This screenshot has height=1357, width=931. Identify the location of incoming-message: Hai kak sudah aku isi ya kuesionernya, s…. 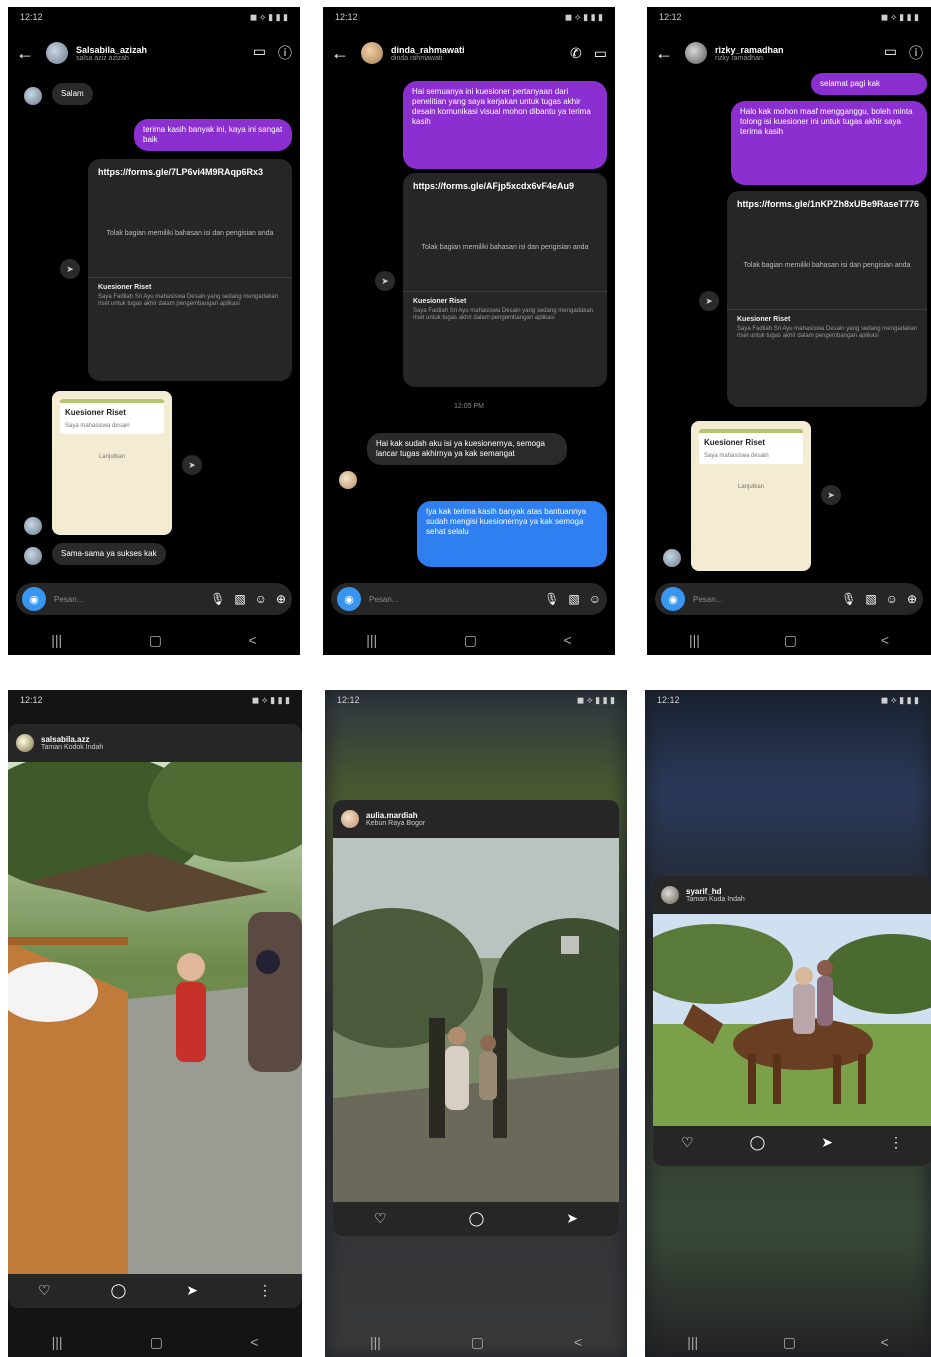
(467, 449).